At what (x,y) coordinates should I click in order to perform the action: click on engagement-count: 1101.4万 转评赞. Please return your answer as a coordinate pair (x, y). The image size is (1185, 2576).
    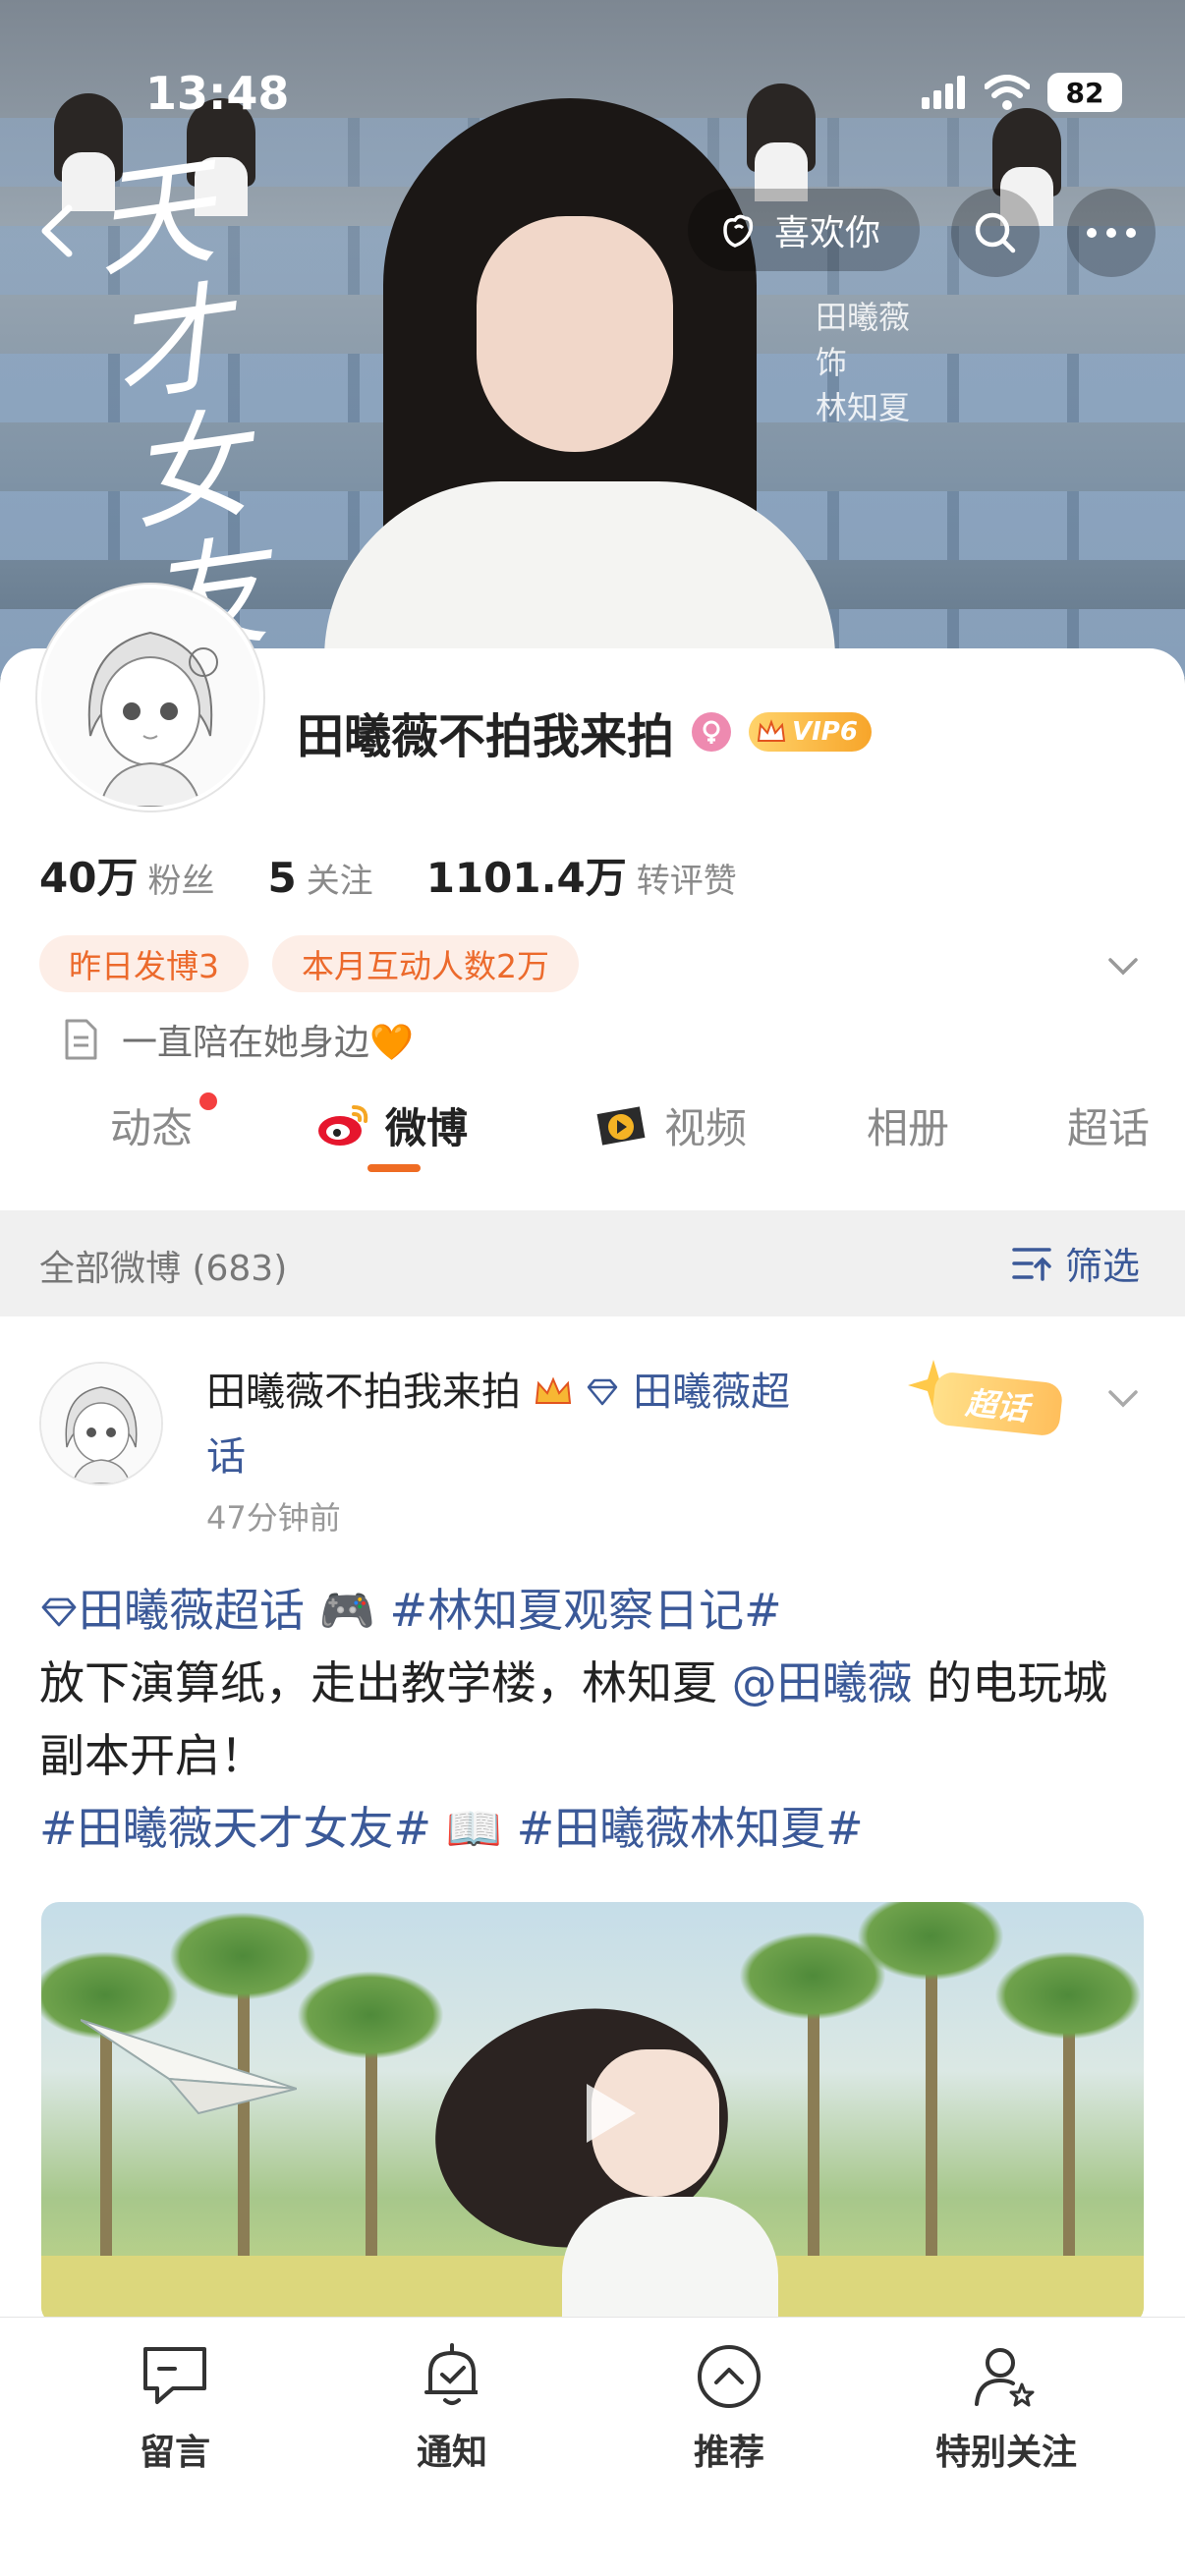
    Looking at the image, I should click on (581, 875).